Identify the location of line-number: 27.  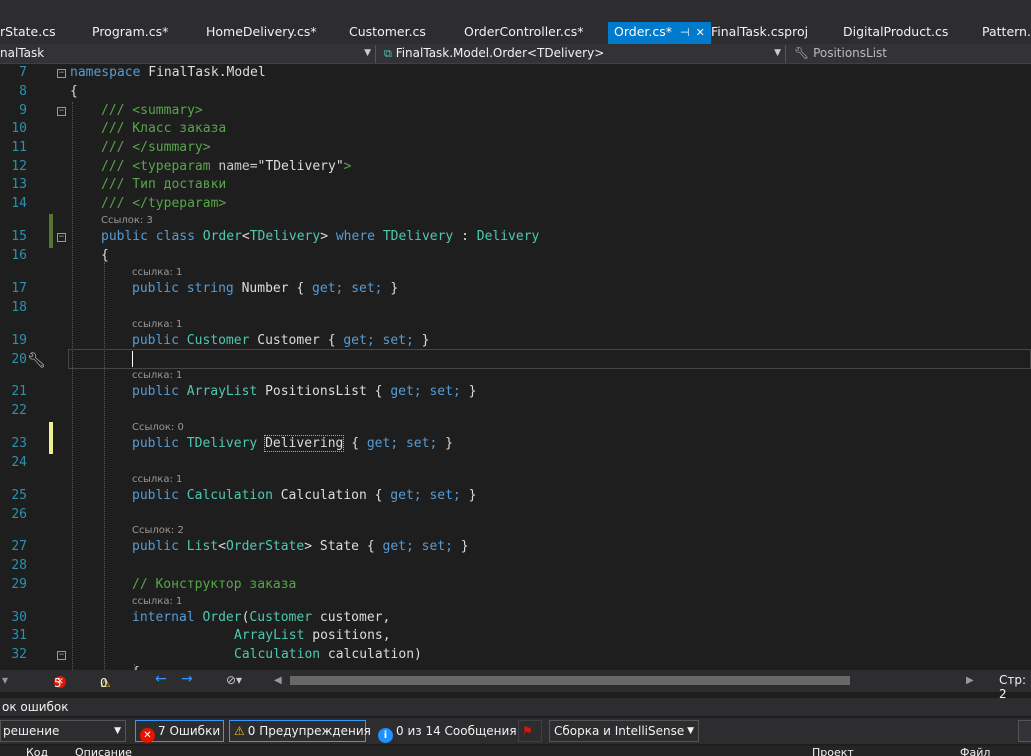
(19, 546).